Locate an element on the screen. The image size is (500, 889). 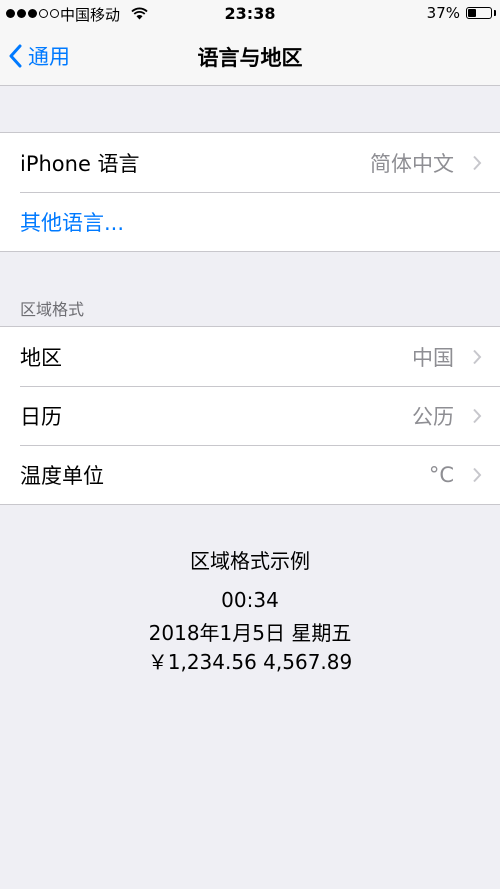
temperature-unit-row: 温度单位 °C is located at coordinates (250, 474).